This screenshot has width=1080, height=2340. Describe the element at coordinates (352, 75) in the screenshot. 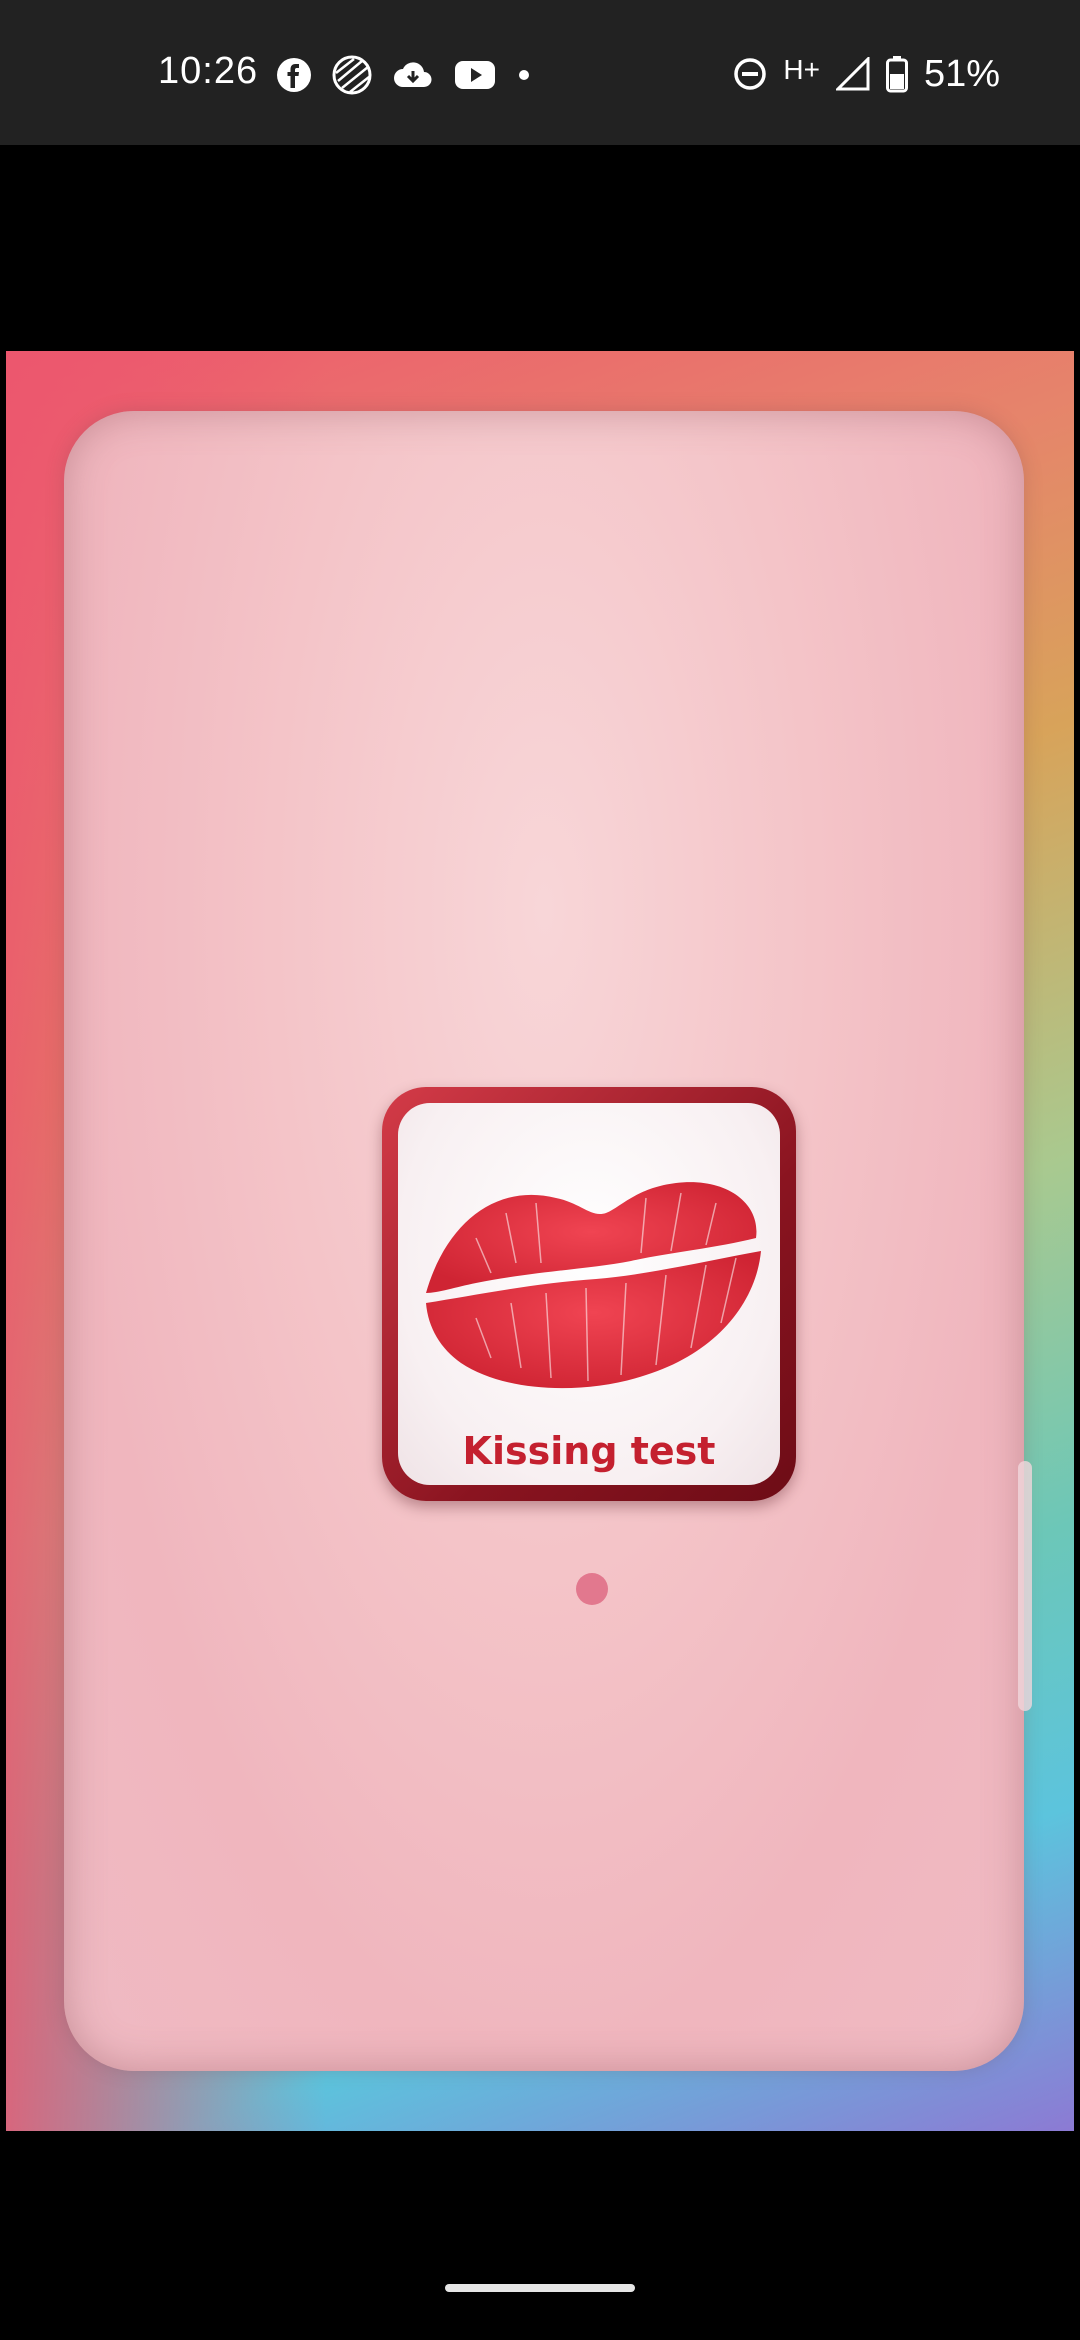

I see `globe-icon` at that location.